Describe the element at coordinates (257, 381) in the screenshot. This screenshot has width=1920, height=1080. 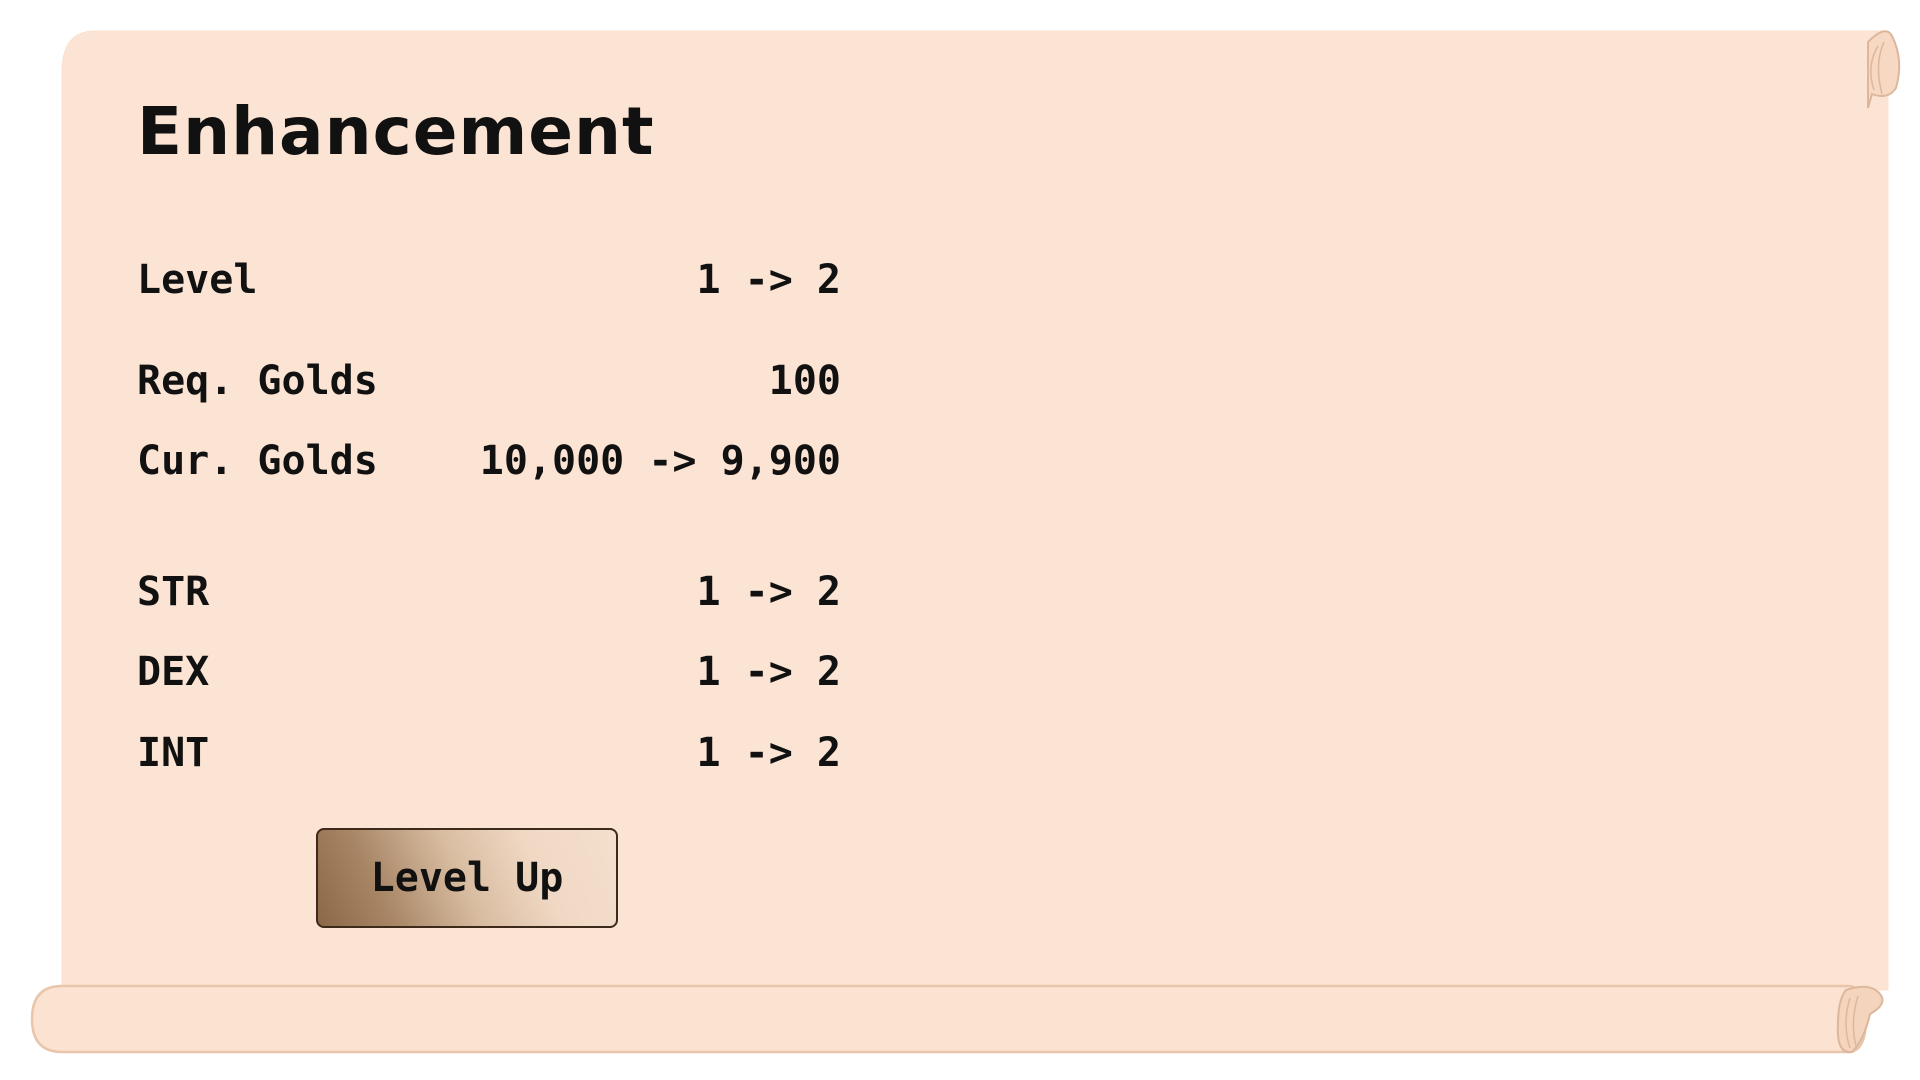
I see `stat-label: Req. Golds` at that location.